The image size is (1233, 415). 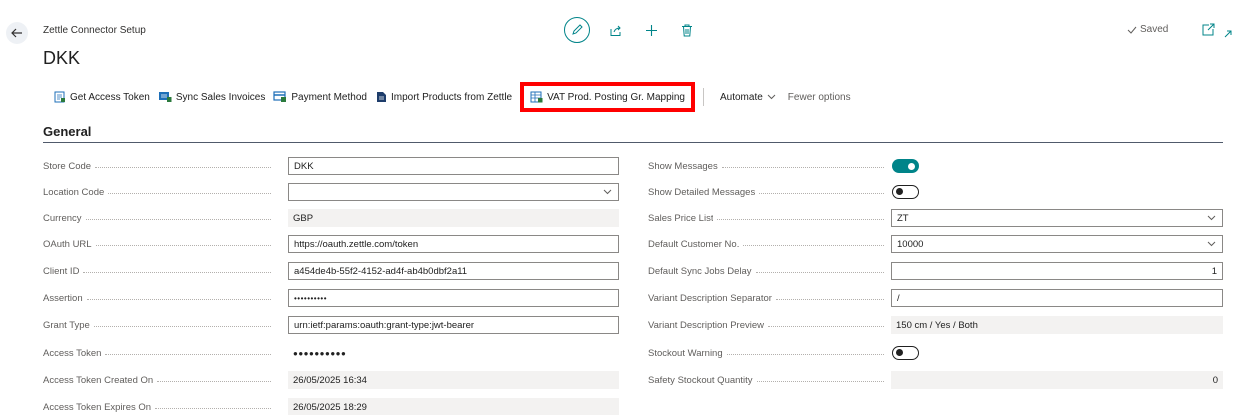 What do you see at coordinates (633, 142) in the screenshot?
I see `section-divider` at bounding box center [633, 142].